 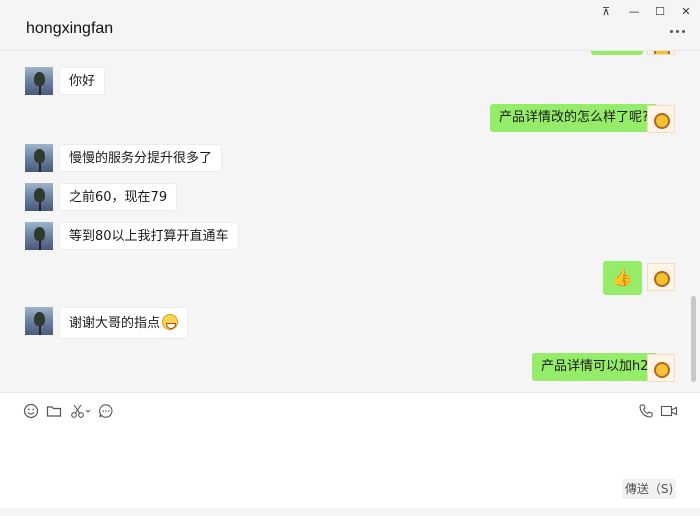 I want to click on message-bubble-in: 谢谢大哥的指点, so click(x=124, y=323).